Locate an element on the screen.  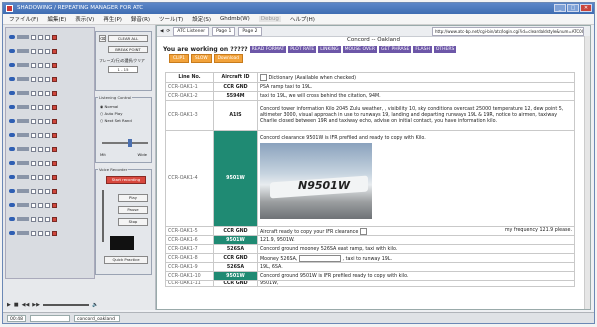
table-row: CCR-OAK1-1 CCR GND PSA ramp taxi to 19L. is located at coordinates (370, 87).